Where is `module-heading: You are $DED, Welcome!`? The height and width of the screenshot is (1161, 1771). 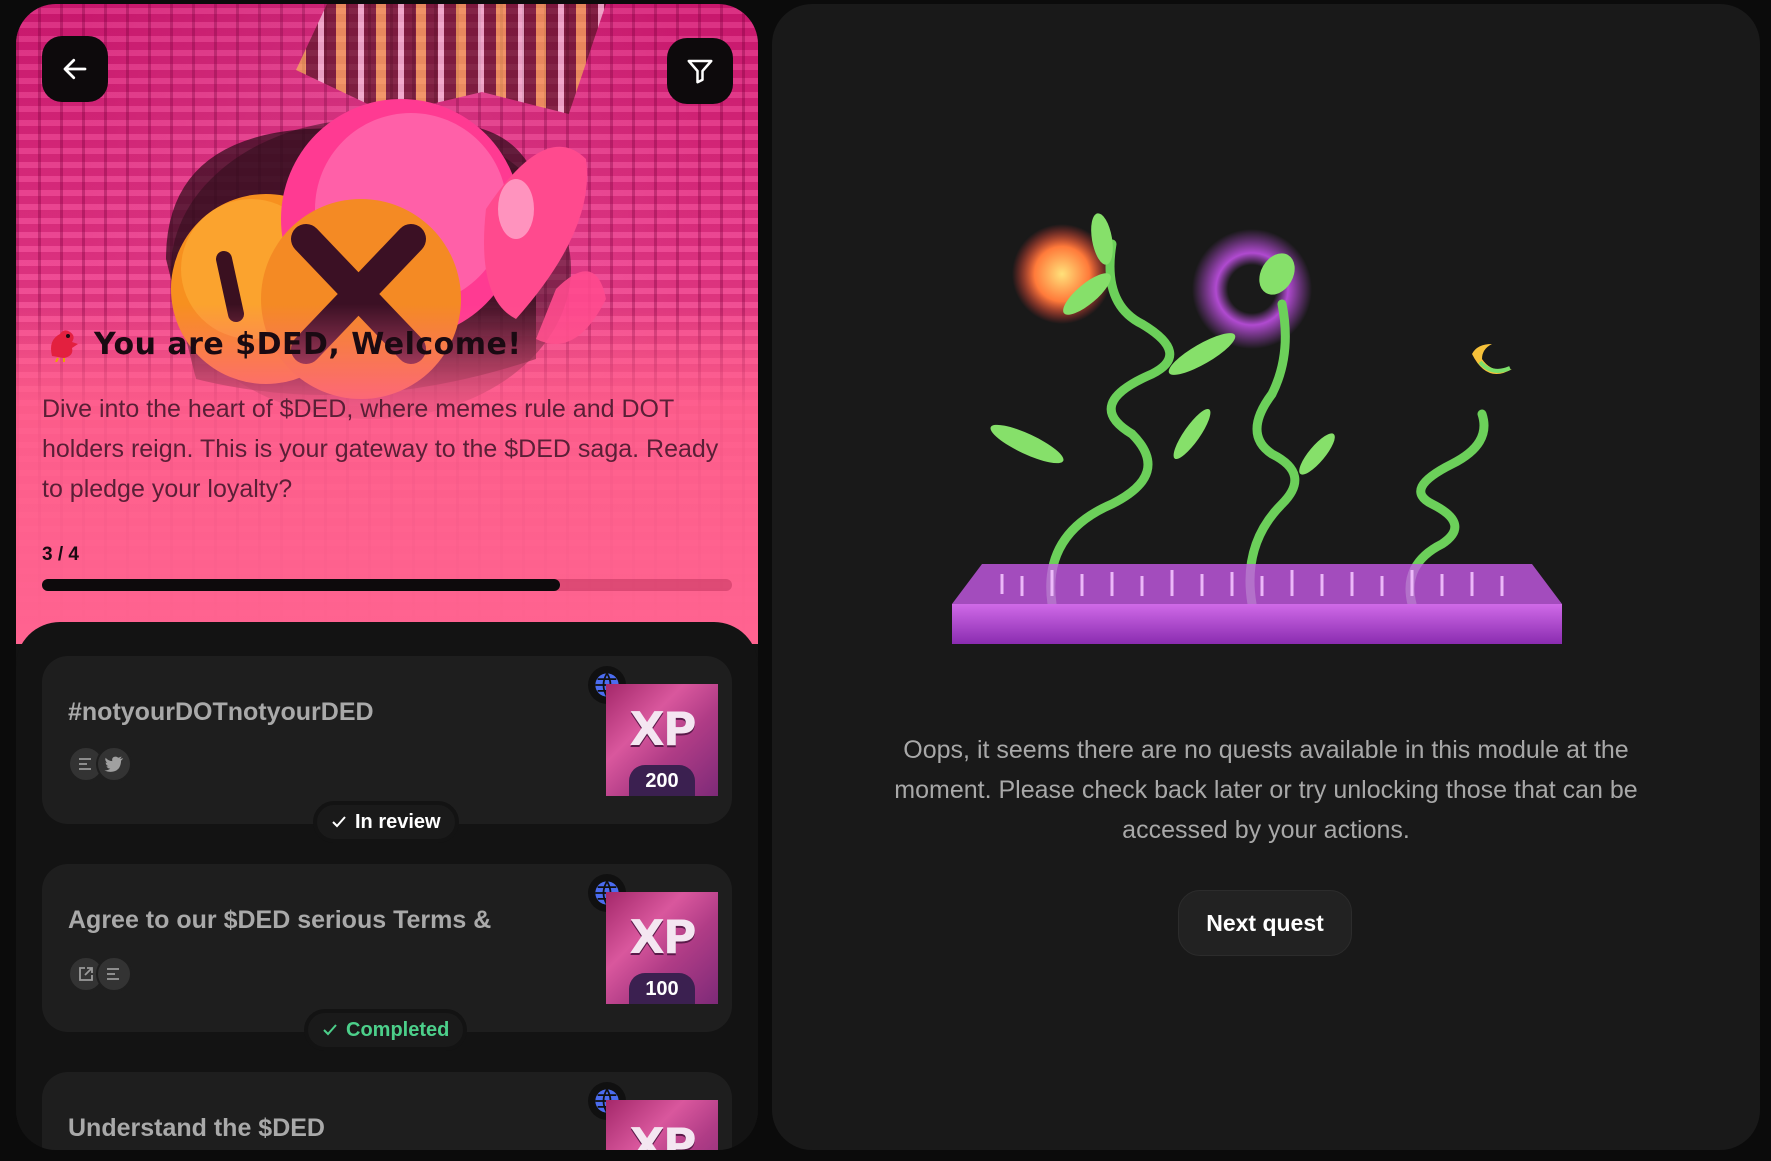 module-heading: You are $DED, Welcome! is located at coordinates (284, 344).